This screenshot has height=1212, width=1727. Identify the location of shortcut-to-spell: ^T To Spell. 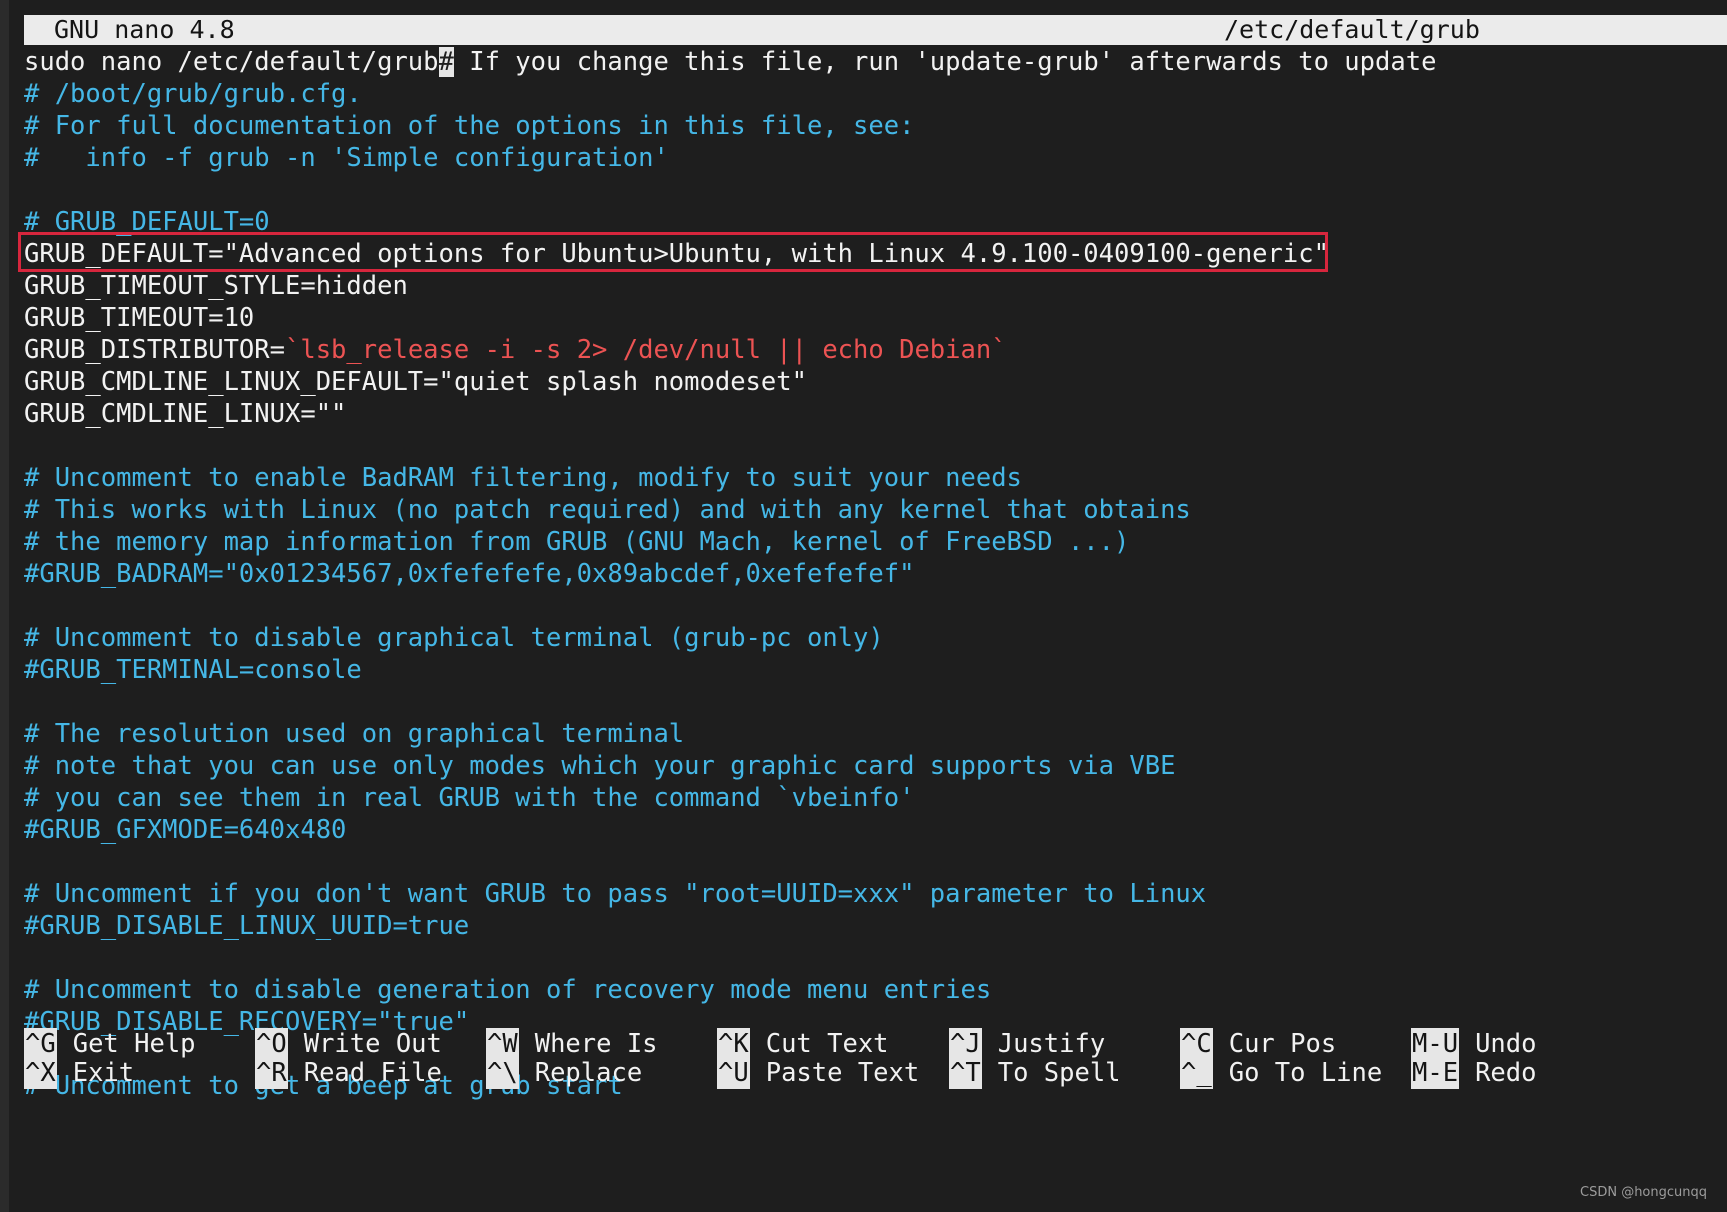
(1035, 1073).